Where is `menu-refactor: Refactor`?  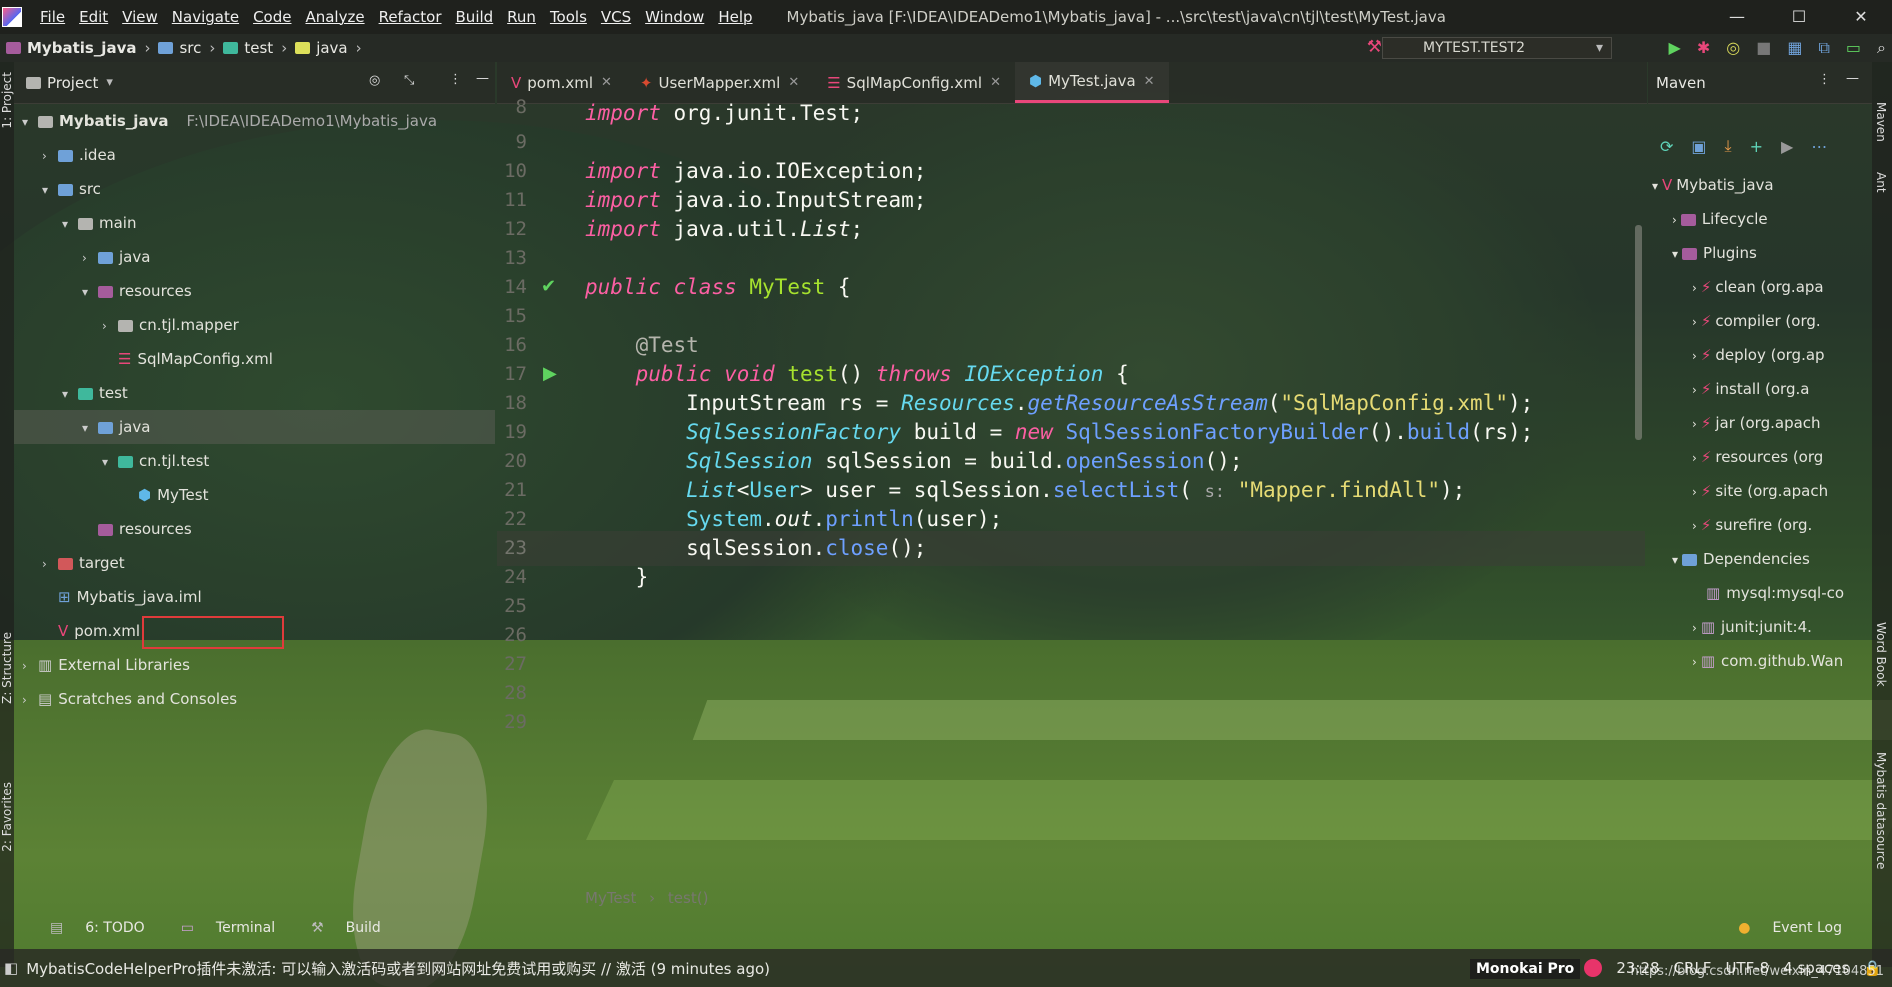 menu-refactor: Refactor is located at coordinates (410, 17).